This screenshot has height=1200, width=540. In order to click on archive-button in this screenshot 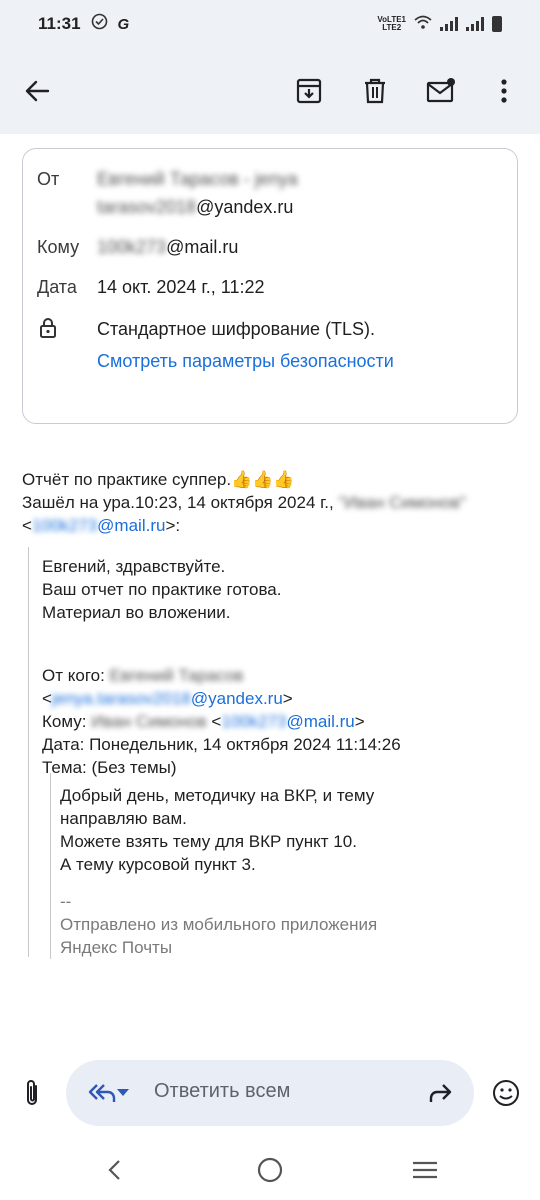, I will do `click(309, 91)`.